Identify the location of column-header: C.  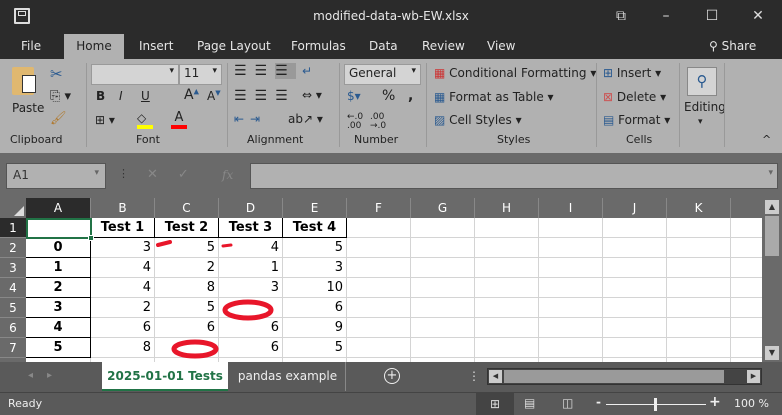
(187, 208).